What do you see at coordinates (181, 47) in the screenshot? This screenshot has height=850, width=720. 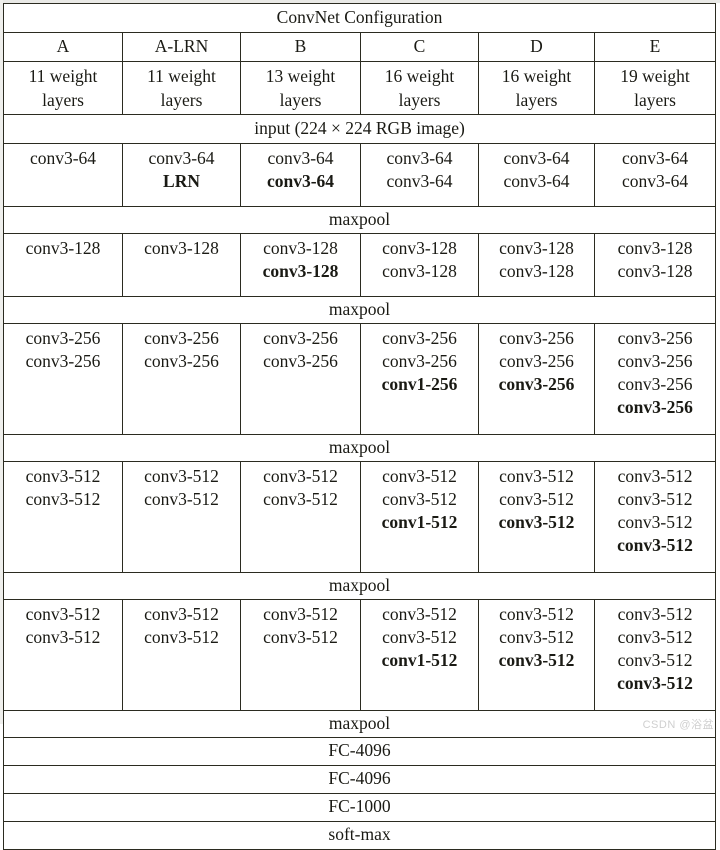 I see `column-header-a-lrn: A-LRN` at bounding box center [181, 47].